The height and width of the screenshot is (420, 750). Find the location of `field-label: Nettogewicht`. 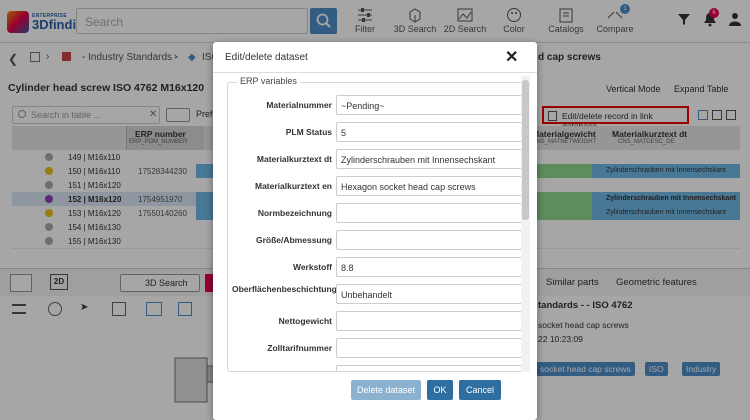

field-label: Nettogewicht is located at coordinates (305, 321).